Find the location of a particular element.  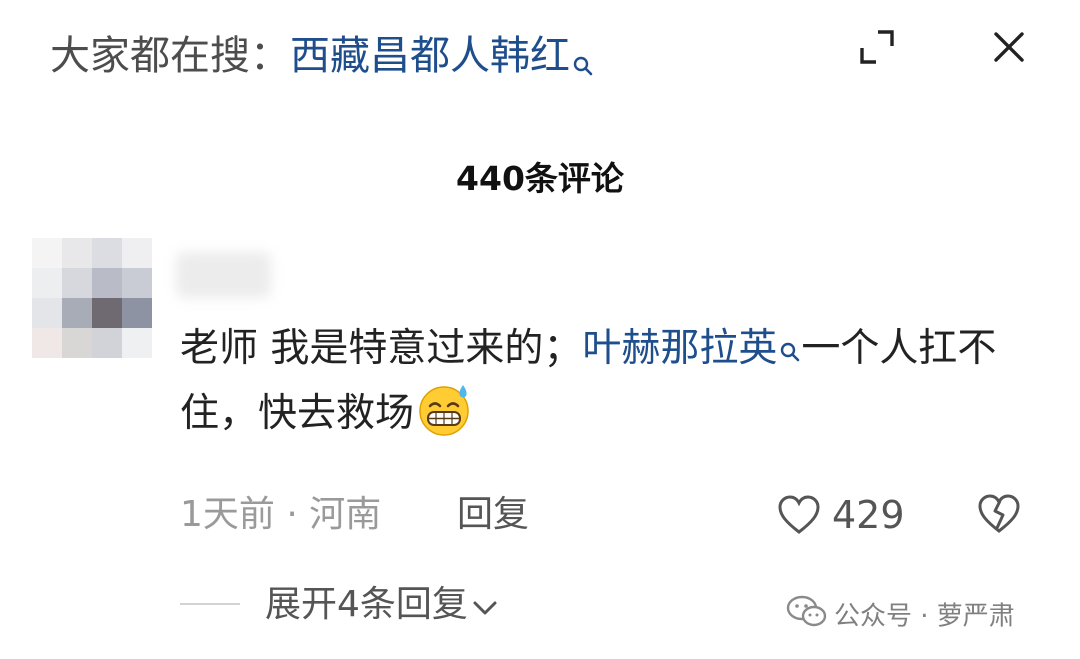

comment-body: 老师 我是特意过来的；叶赫那拉英 一个人扛不住，快去救场 is located at coordinates (600, 381).